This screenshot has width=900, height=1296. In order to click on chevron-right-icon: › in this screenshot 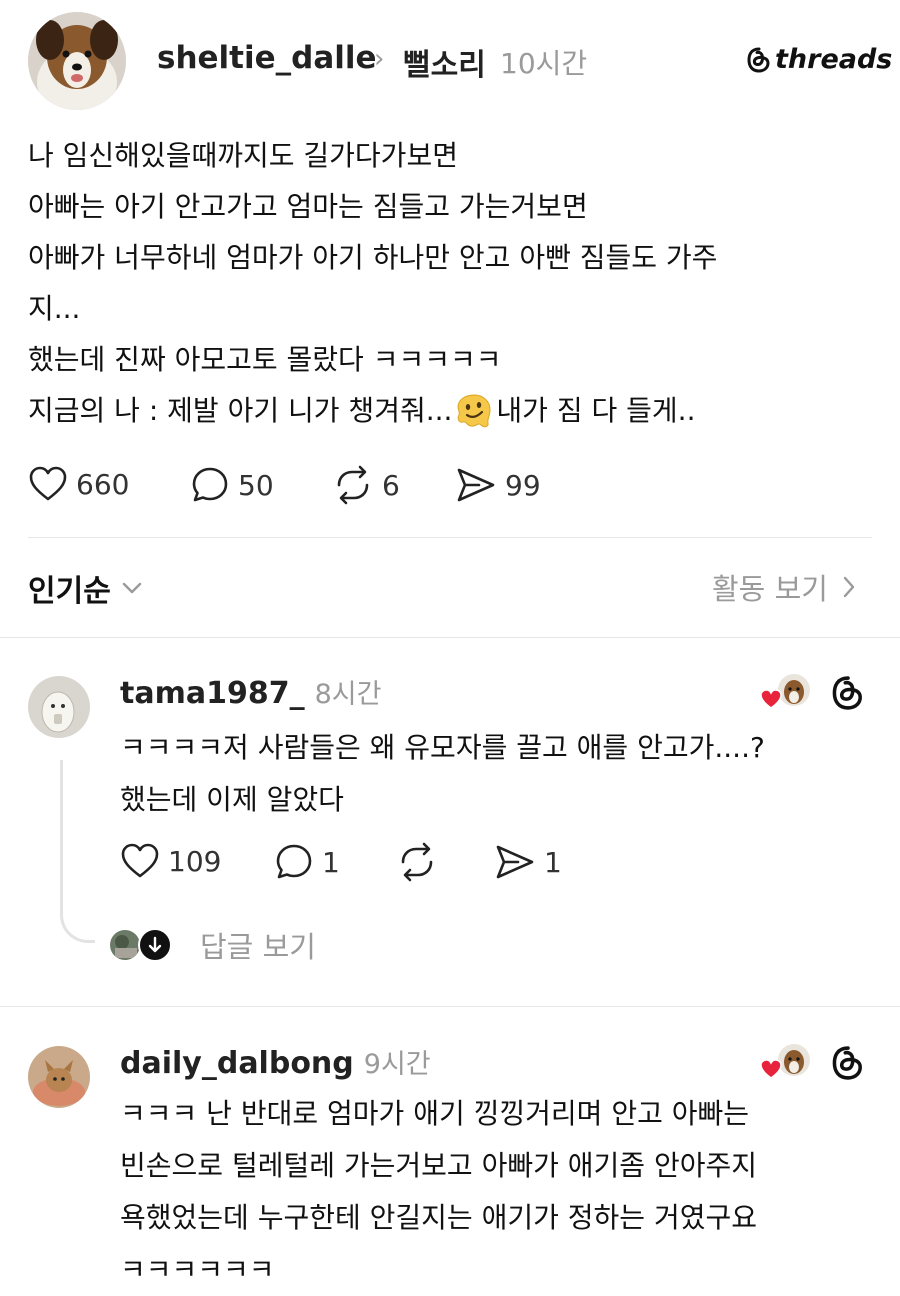, I will do `click(379, 59)`.